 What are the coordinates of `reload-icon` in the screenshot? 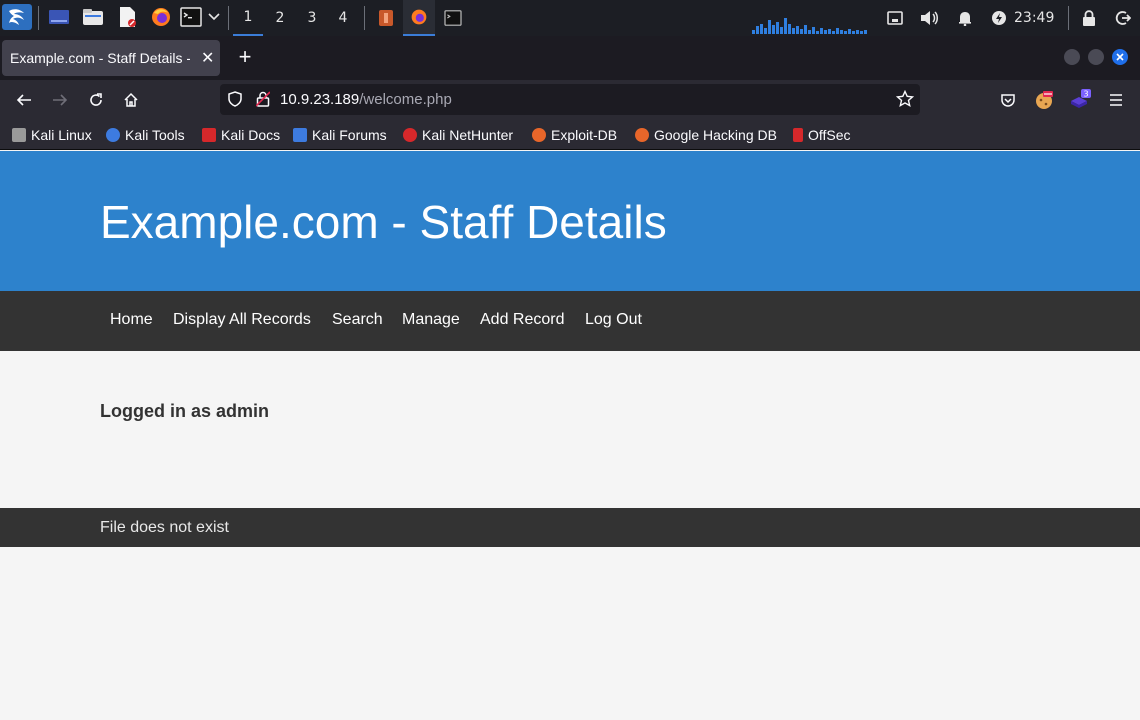 It's located at (96, 99).